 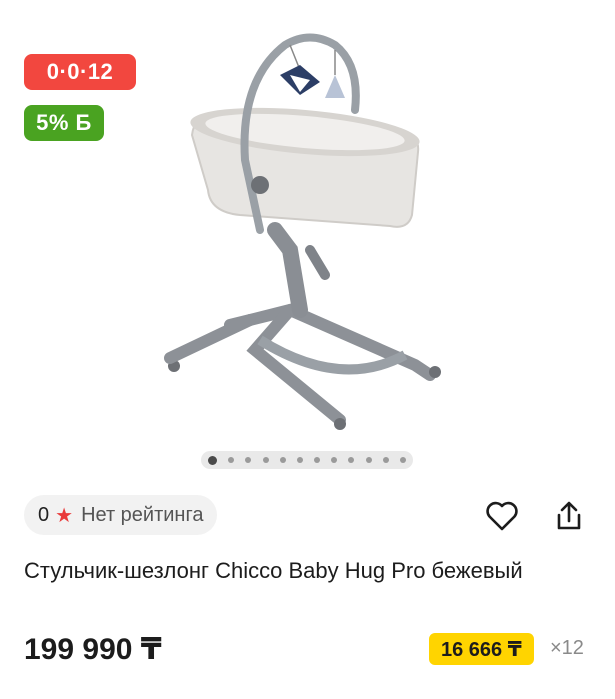 I want to click on favorite-button, so click(x=502, y=516).